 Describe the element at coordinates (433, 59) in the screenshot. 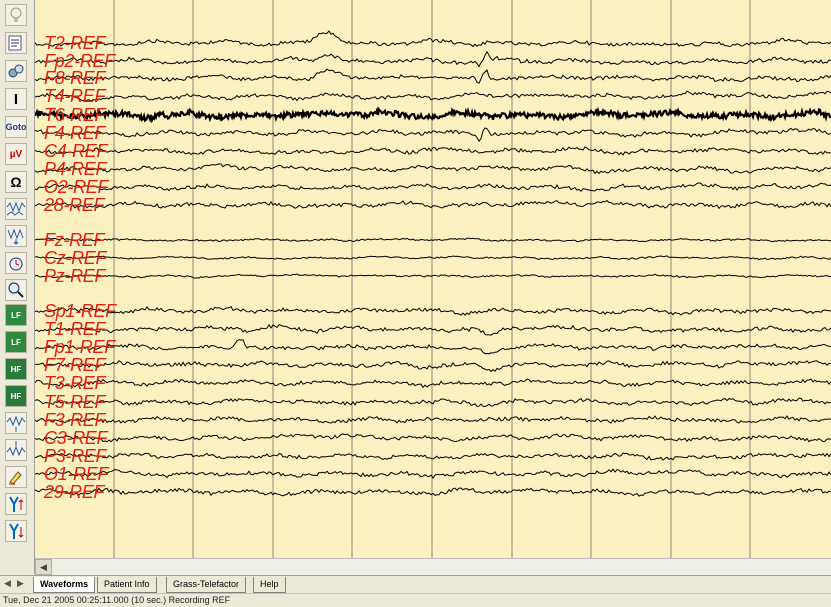

I see `eeg-trace-fp2-ref` at that location.